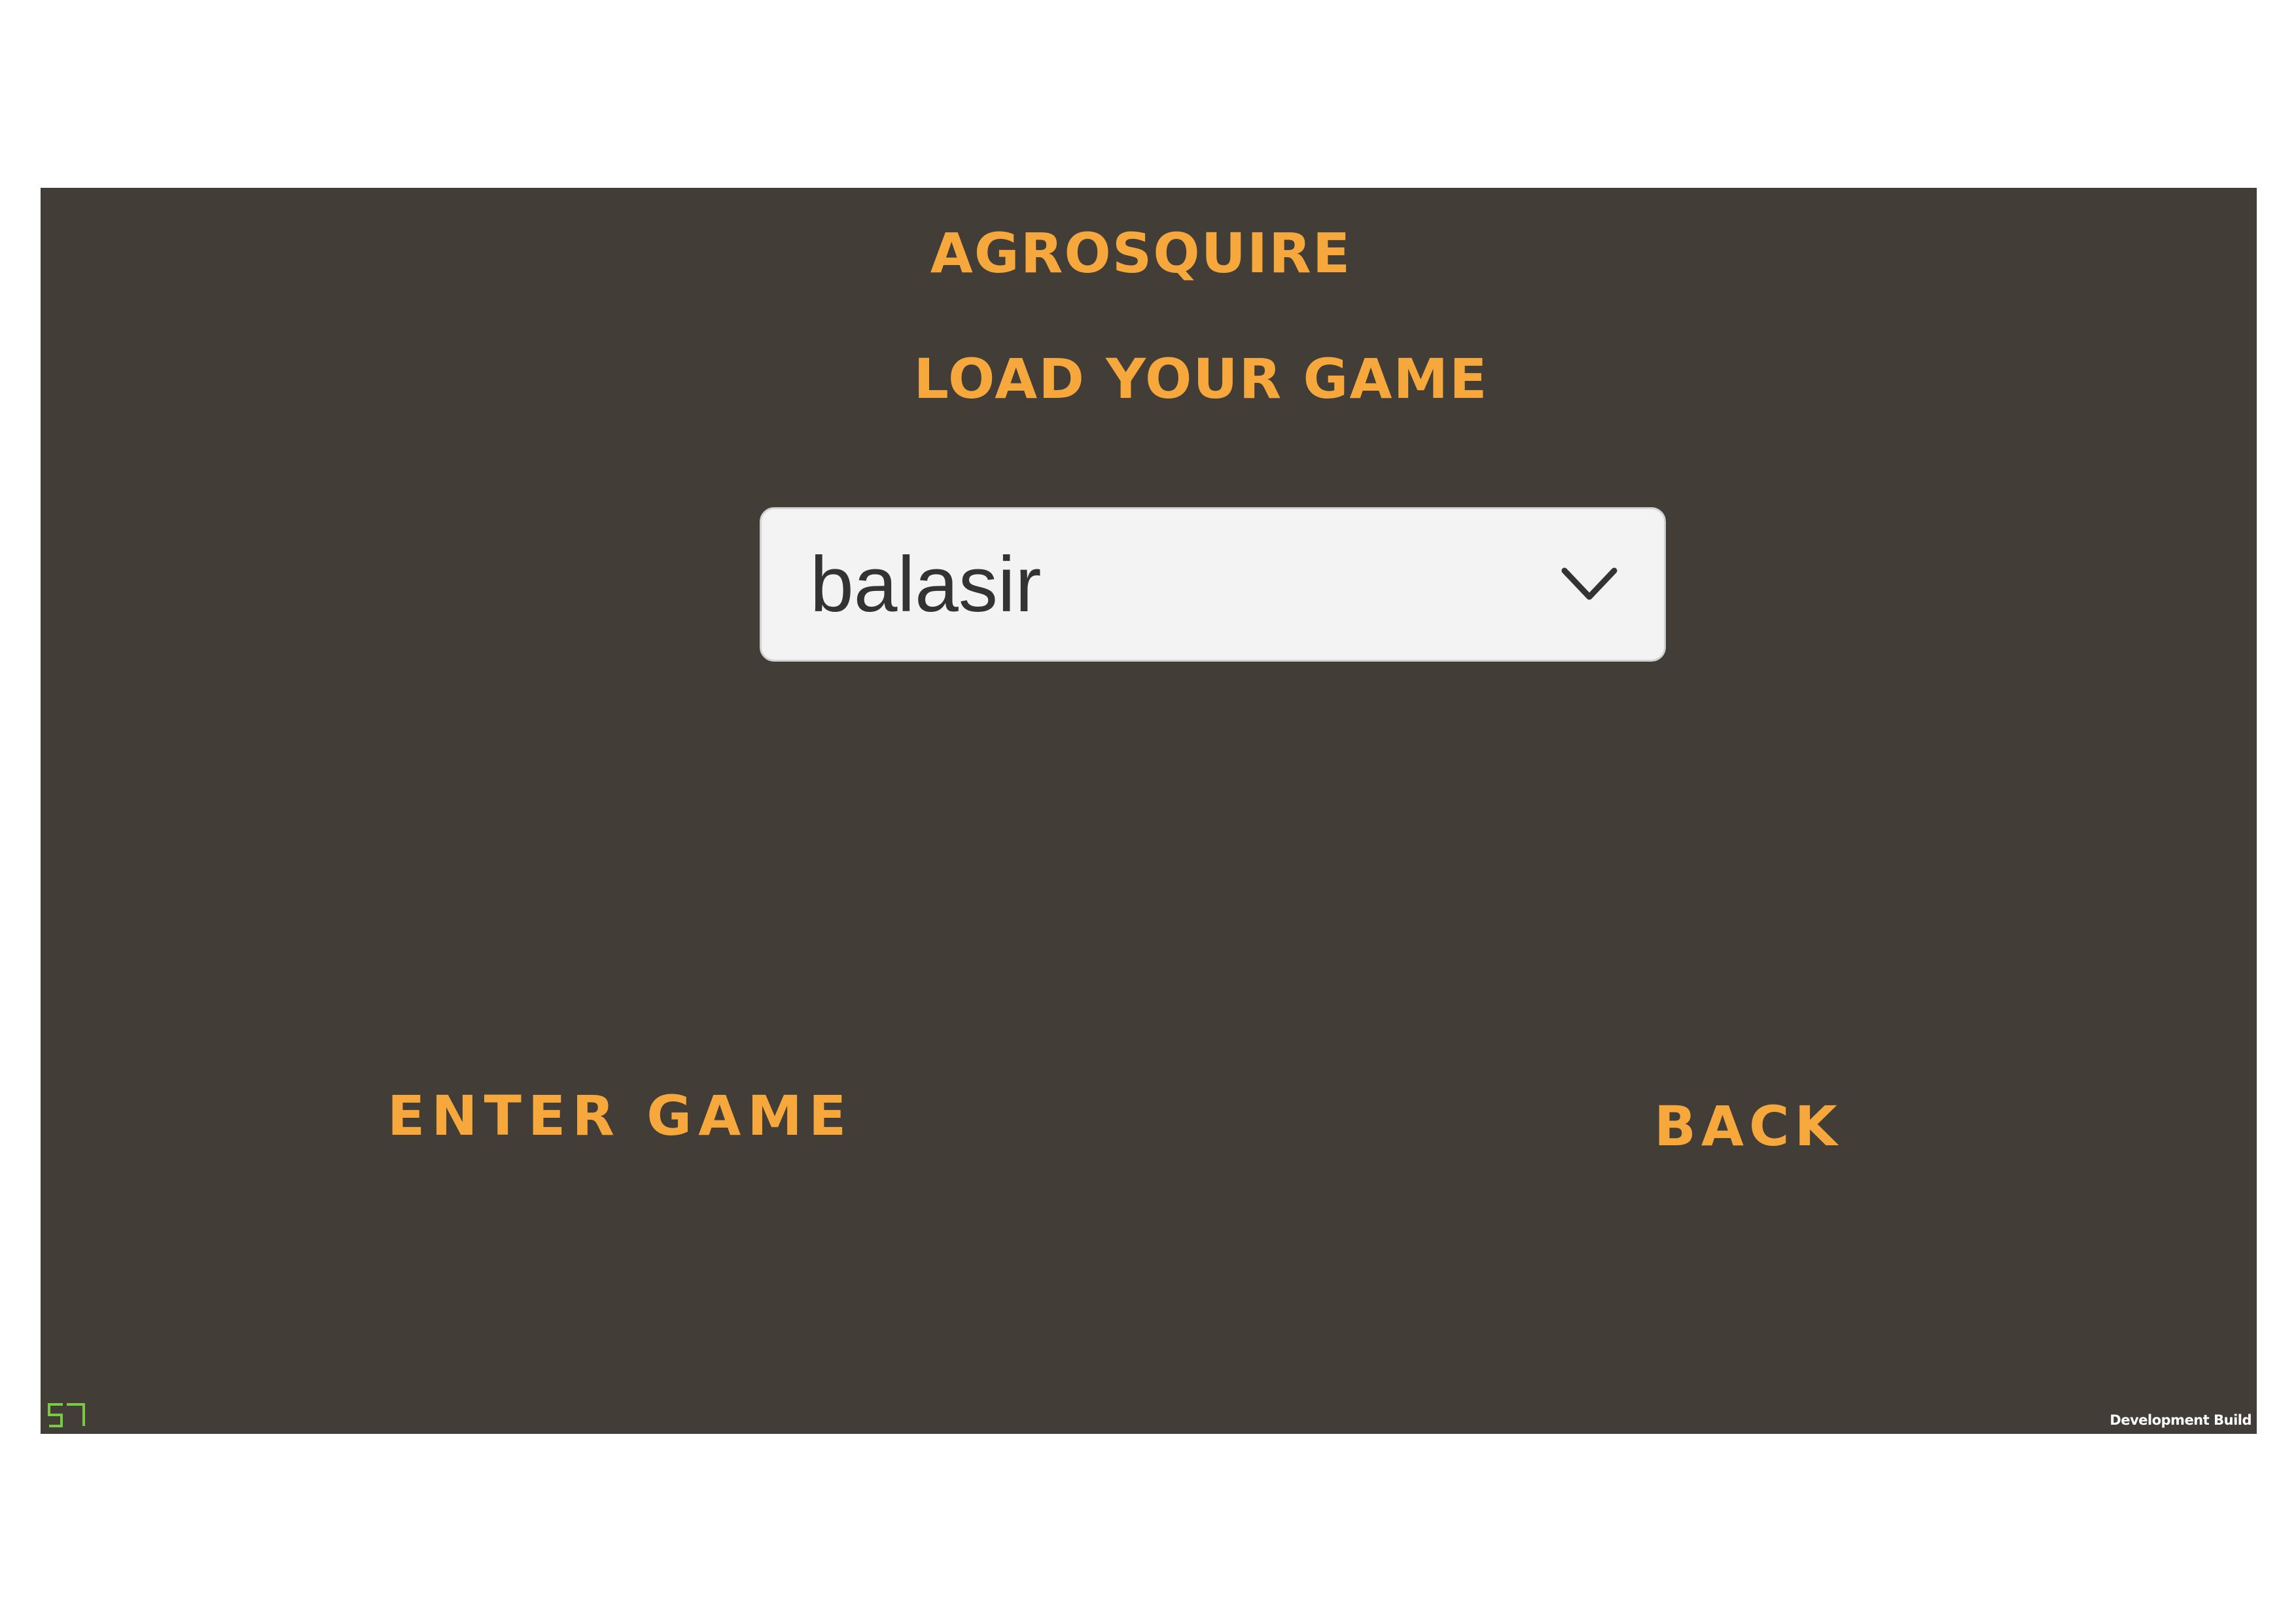 The height and width of the screenshot is (1623, 2296). What do you see at coordinates (620, 1115) in the screenshot?
I see `enter-game-button: ENTER GAME` at bounding box center [620, 1115].